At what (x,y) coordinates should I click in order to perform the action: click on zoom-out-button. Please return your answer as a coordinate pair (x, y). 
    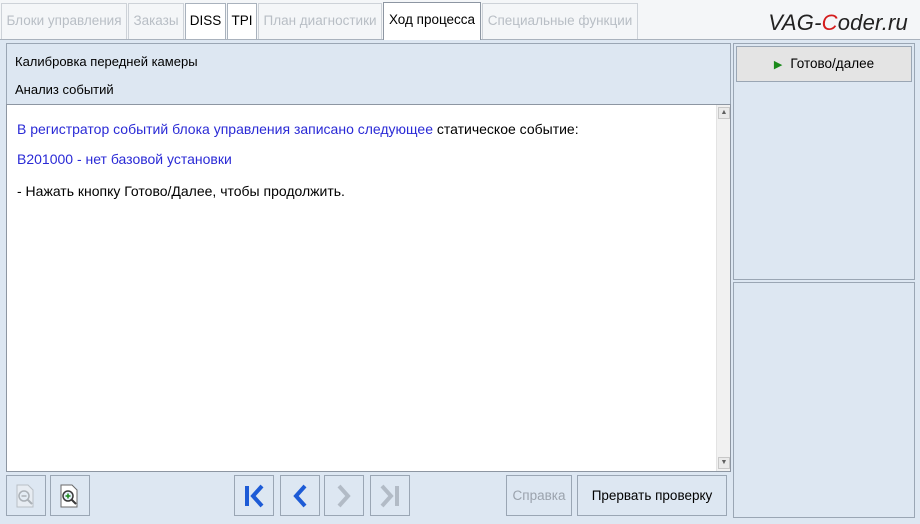
    Looking at the image, I should click on (26, 495).